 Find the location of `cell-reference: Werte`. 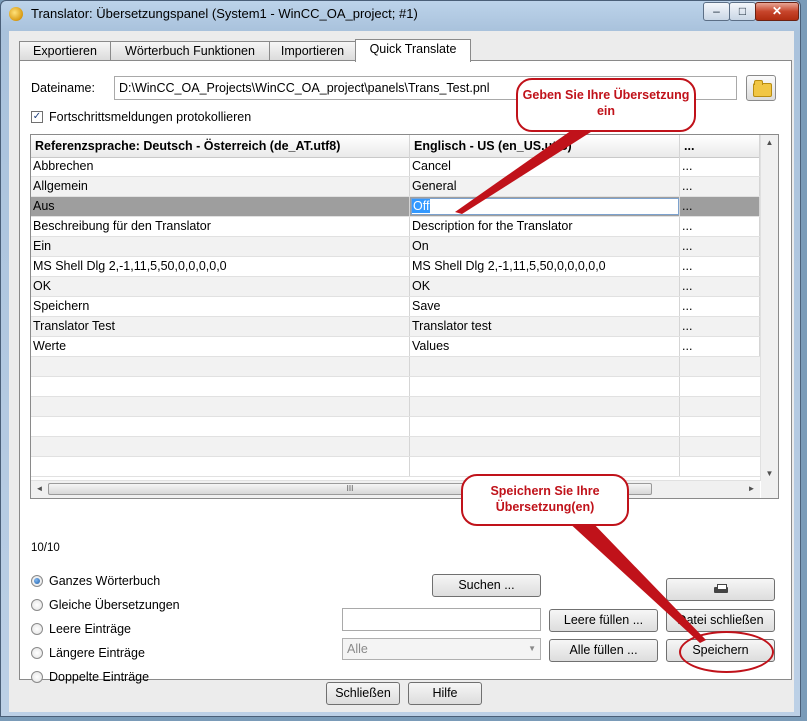

cell-reference: Werte is located at coordinates (220, 346).